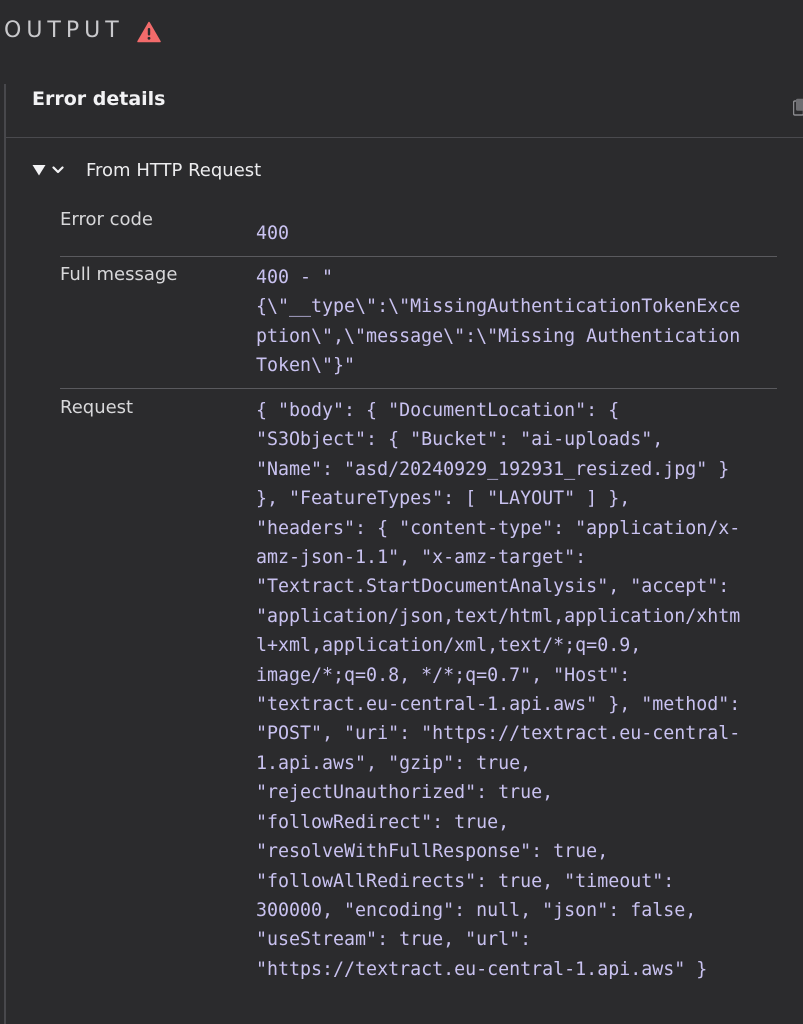  I want to click on section-toggle-http-request: From HTTP Request, so click(146, 170).